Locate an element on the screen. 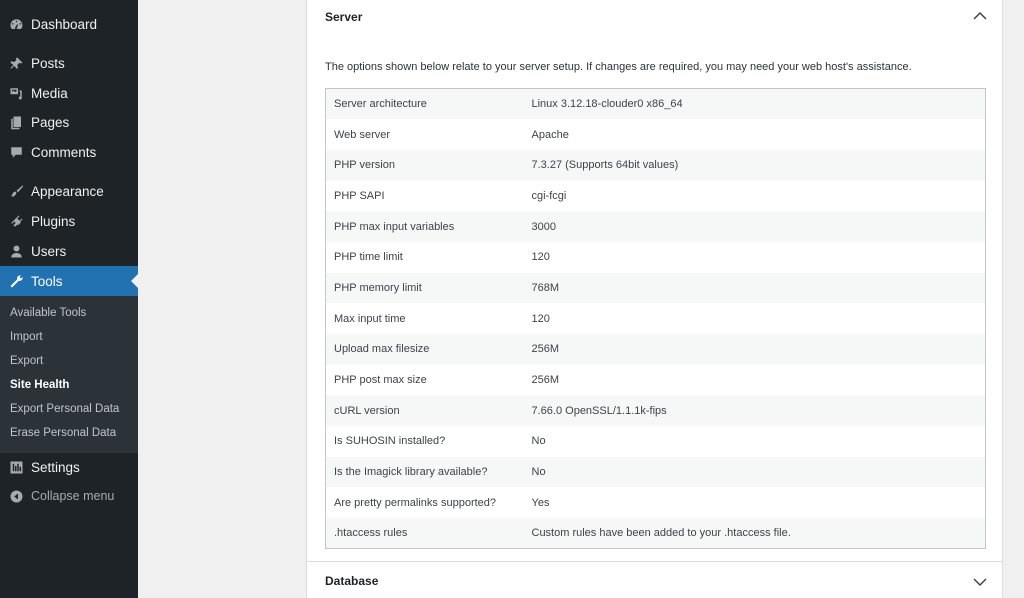 The width and height of the screenshot is (1024, 598). server-accordion-header: Server is located at coordinates (654, 18).